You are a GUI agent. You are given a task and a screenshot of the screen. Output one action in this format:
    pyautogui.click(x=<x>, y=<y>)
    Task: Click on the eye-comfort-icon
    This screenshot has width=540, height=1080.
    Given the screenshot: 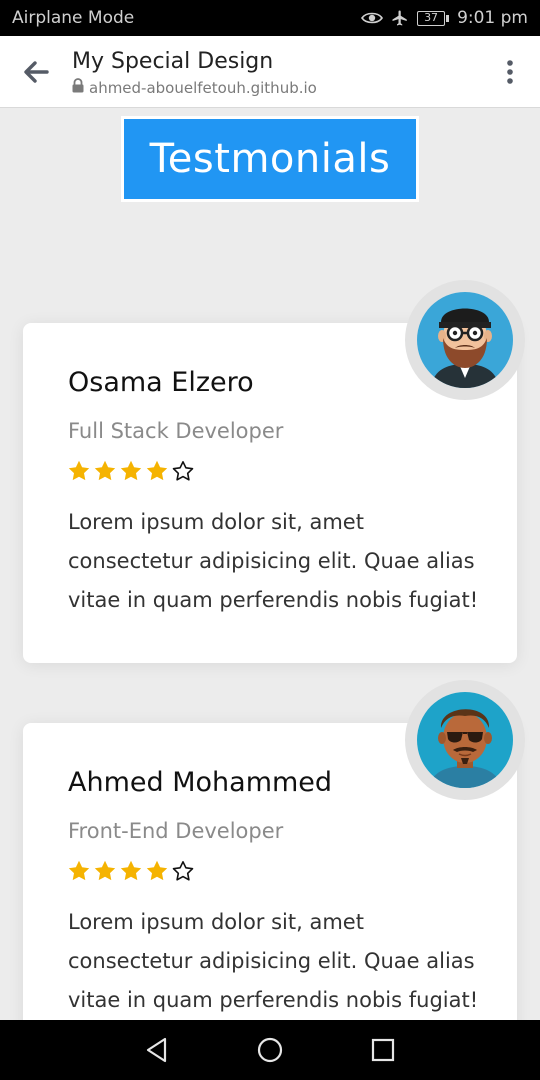 What is the action you would take?
    pyautogui.click(x=372, y=18)
    